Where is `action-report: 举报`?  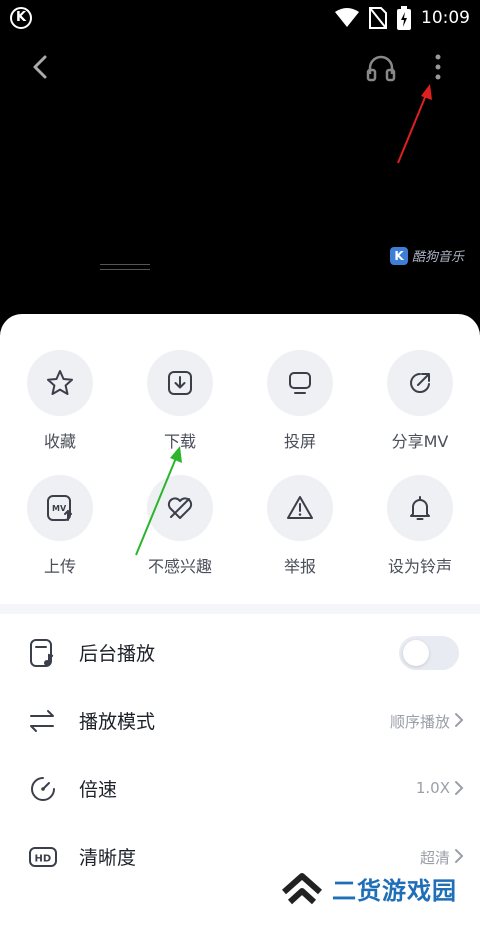 action-report: 举报 is located at coordinates (300, 526).